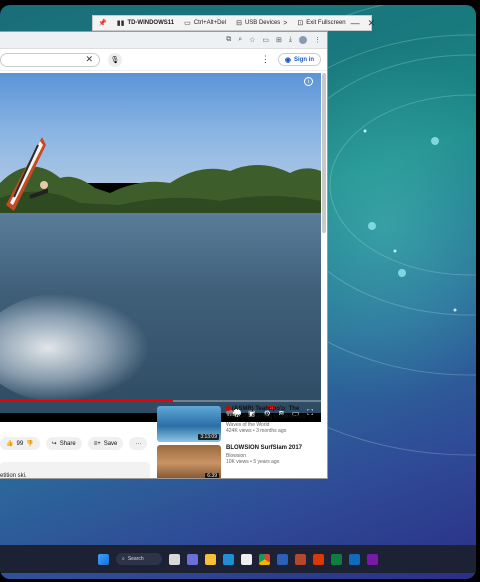 The width and height of the screenshot is (480, 582). I want to click on window-controls: — ✕, so click(365, 23).